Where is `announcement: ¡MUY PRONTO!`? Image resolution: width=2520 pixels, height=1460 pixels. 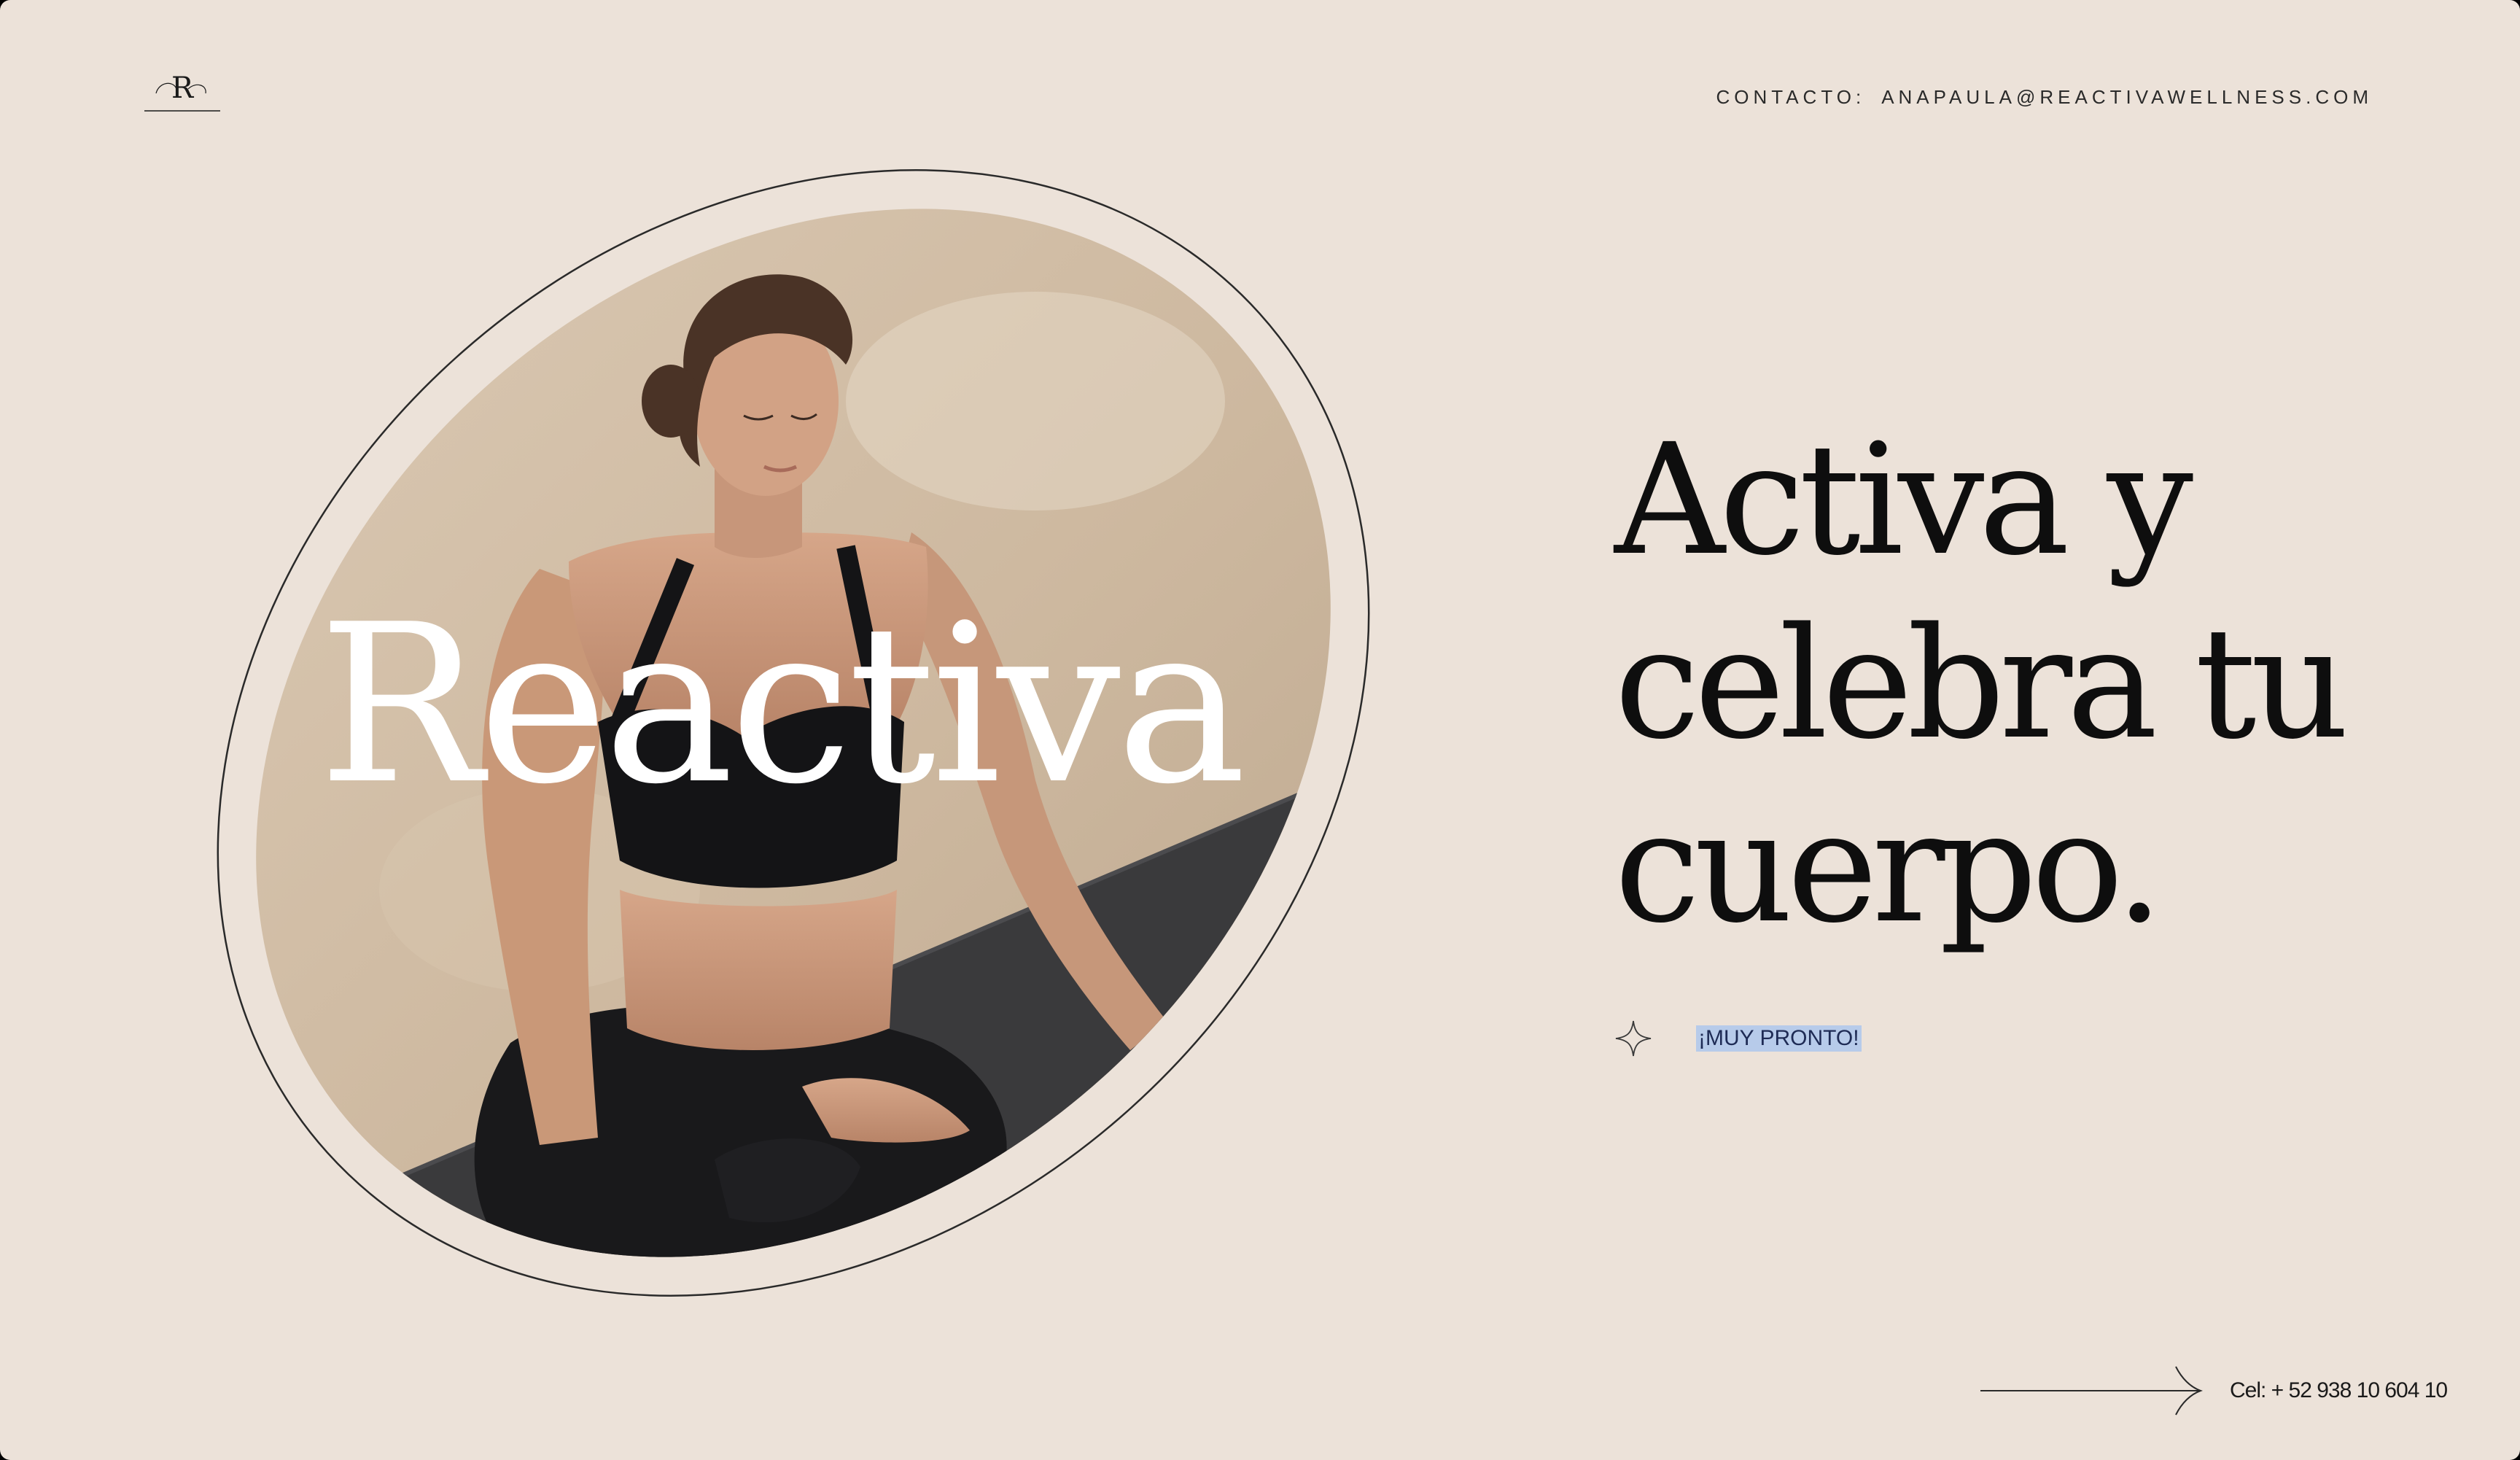
announcement: ¡MUY PRONTO! is located at coordinates (1738, 1038).